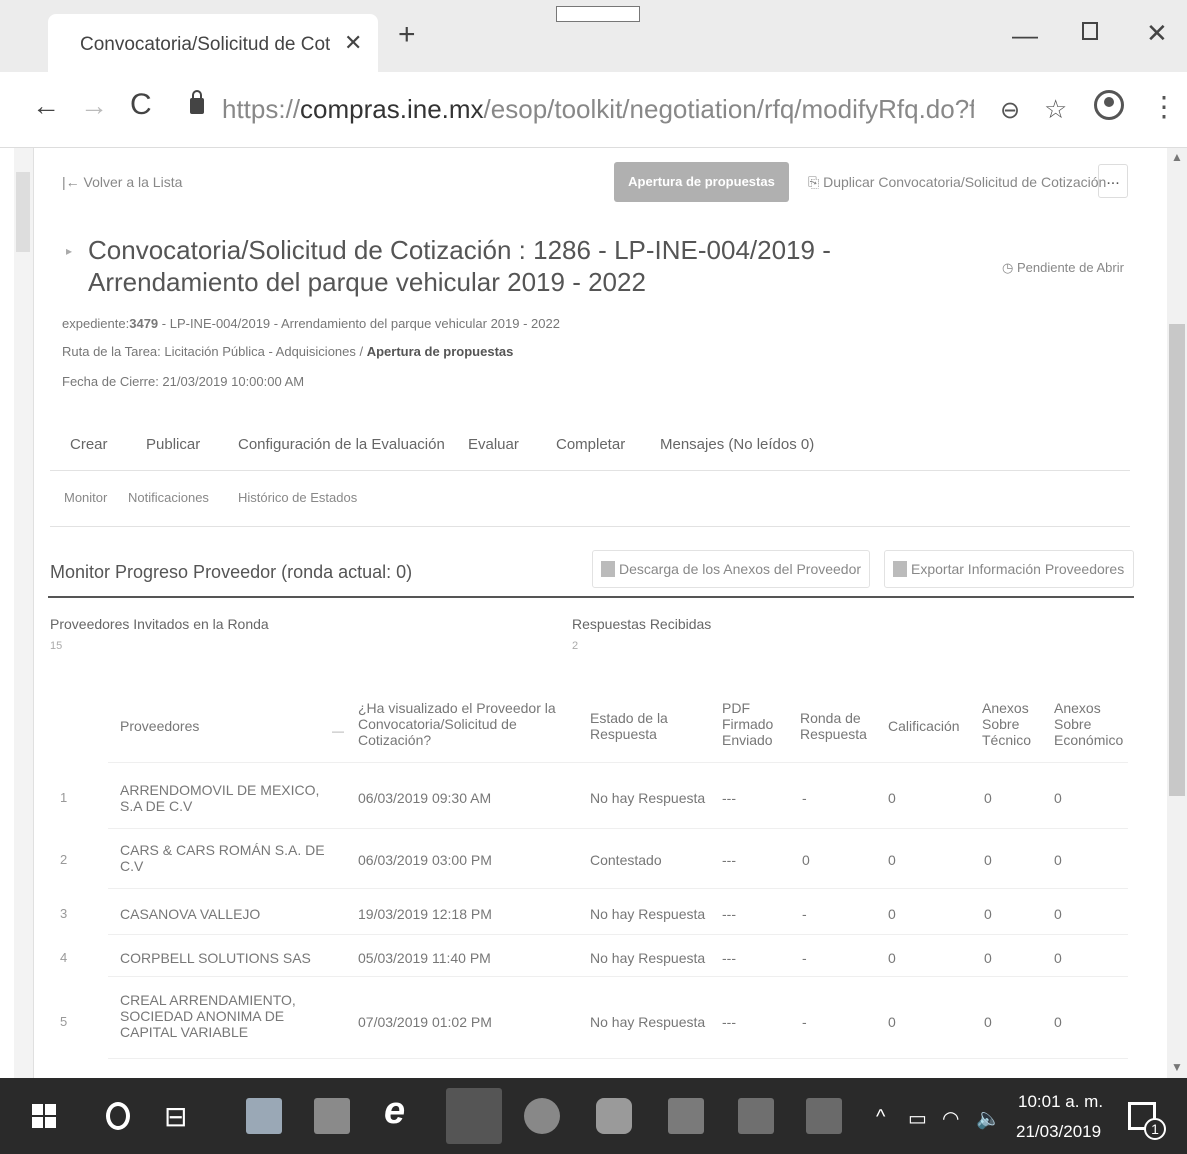 The height and width of the screenshot is (1154, 1187). I want to click on status-icon: ◷, so click(1009, 267).